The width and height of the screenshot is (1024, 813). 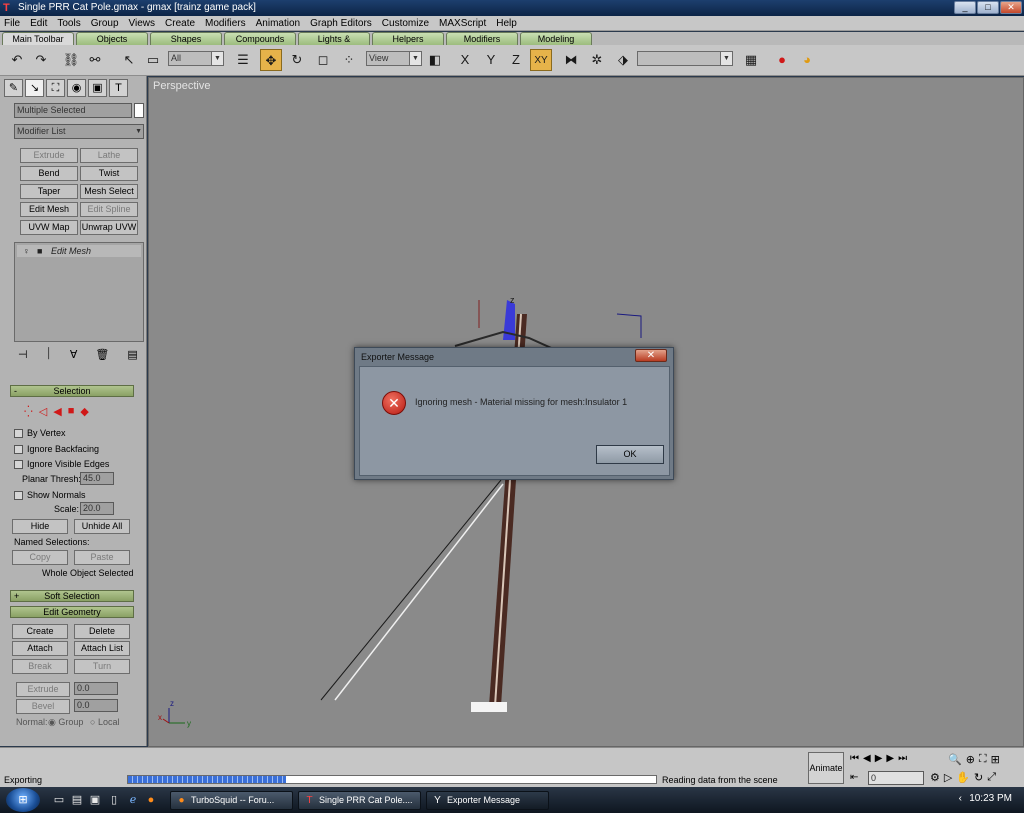 What do you see at coordinates (196, 58) in the screenshot?
I see `selection-filter-dropdown: All ▼` at bounding box center [196, 58].